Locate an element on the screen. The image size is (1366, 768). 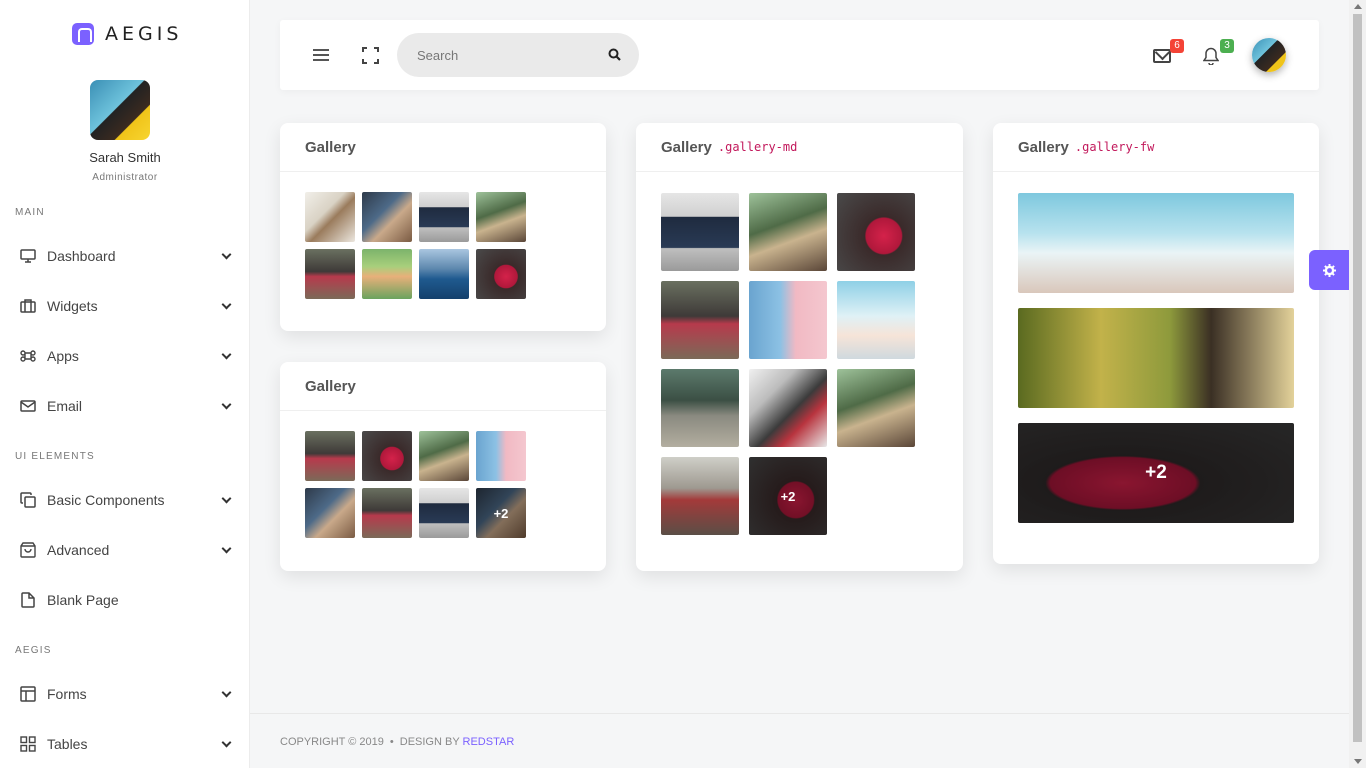
scrollbar-thumb is located at coordinates (1357, 378).